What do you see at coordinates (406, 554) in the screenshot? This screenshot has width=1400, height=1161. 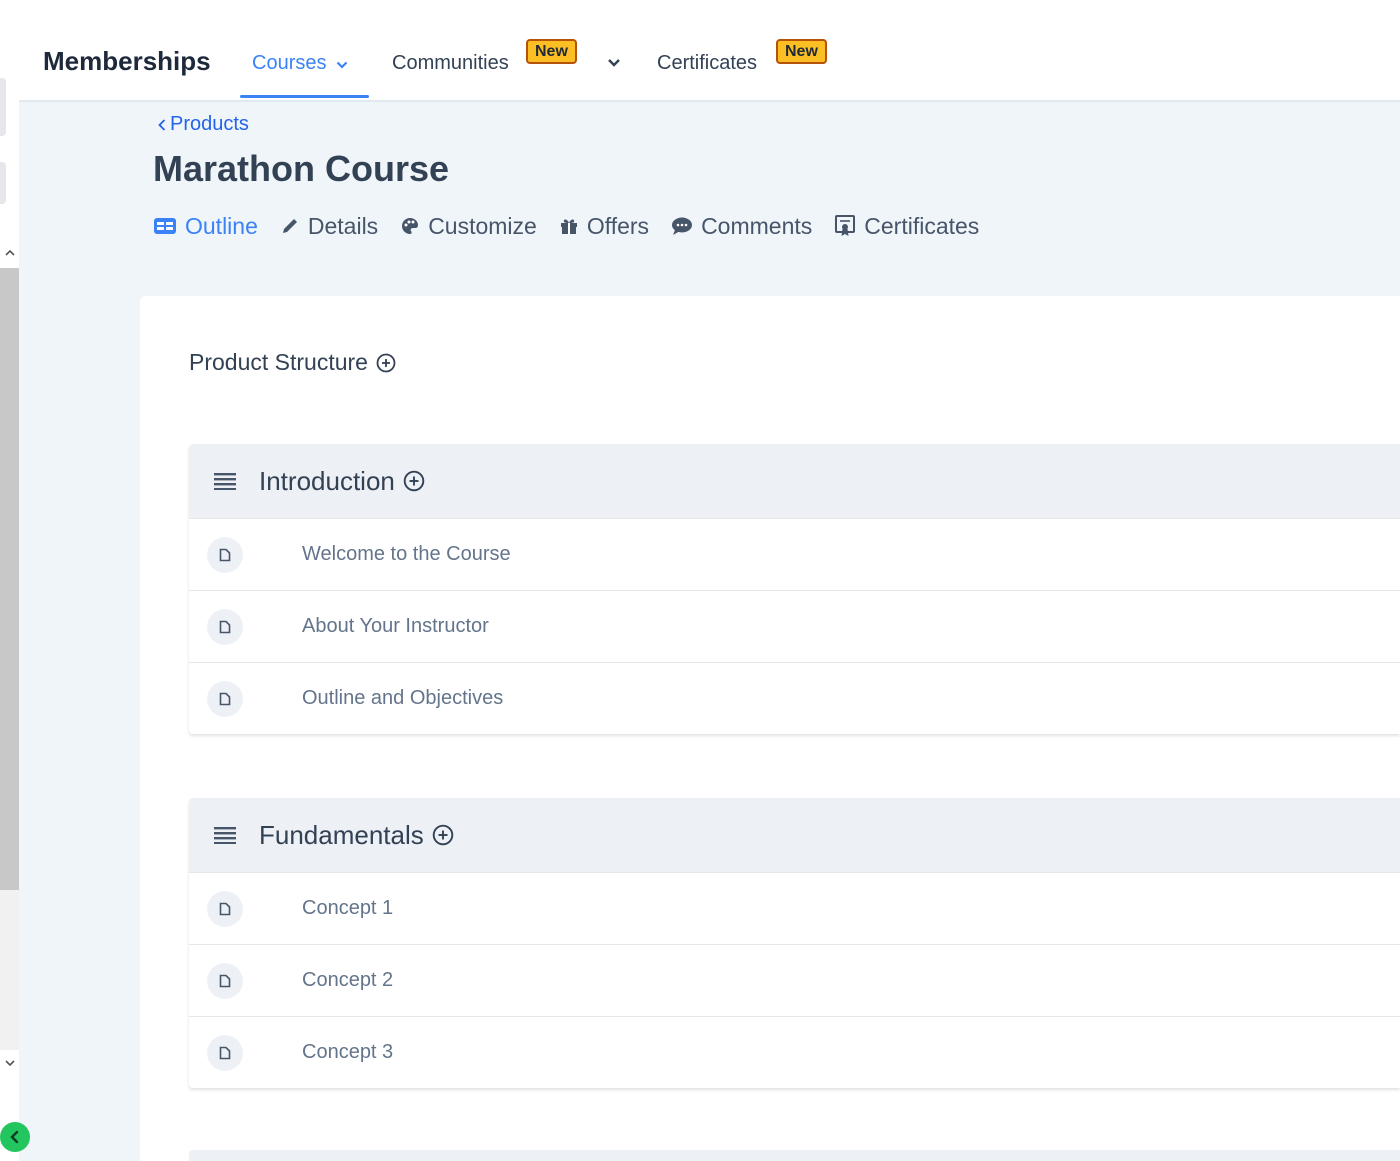 I see `lesson-title: Welcome to the Course` at bounding box center [406, 554].